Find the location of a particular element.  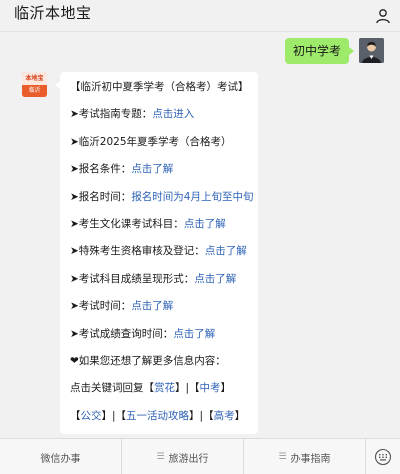

reply-item: ➤考试科目成绩呈现形式：点击了解 is located at coordinates (159, 279).